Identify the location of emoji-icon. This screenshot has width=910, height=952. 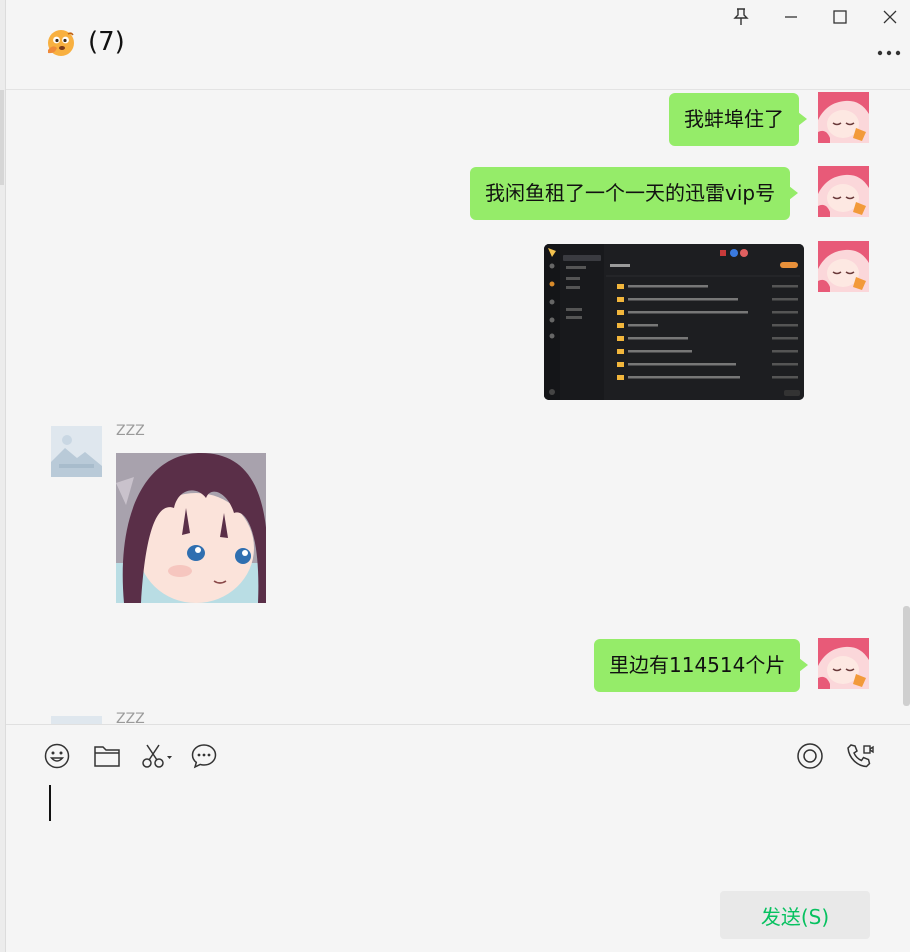
(57, 756).